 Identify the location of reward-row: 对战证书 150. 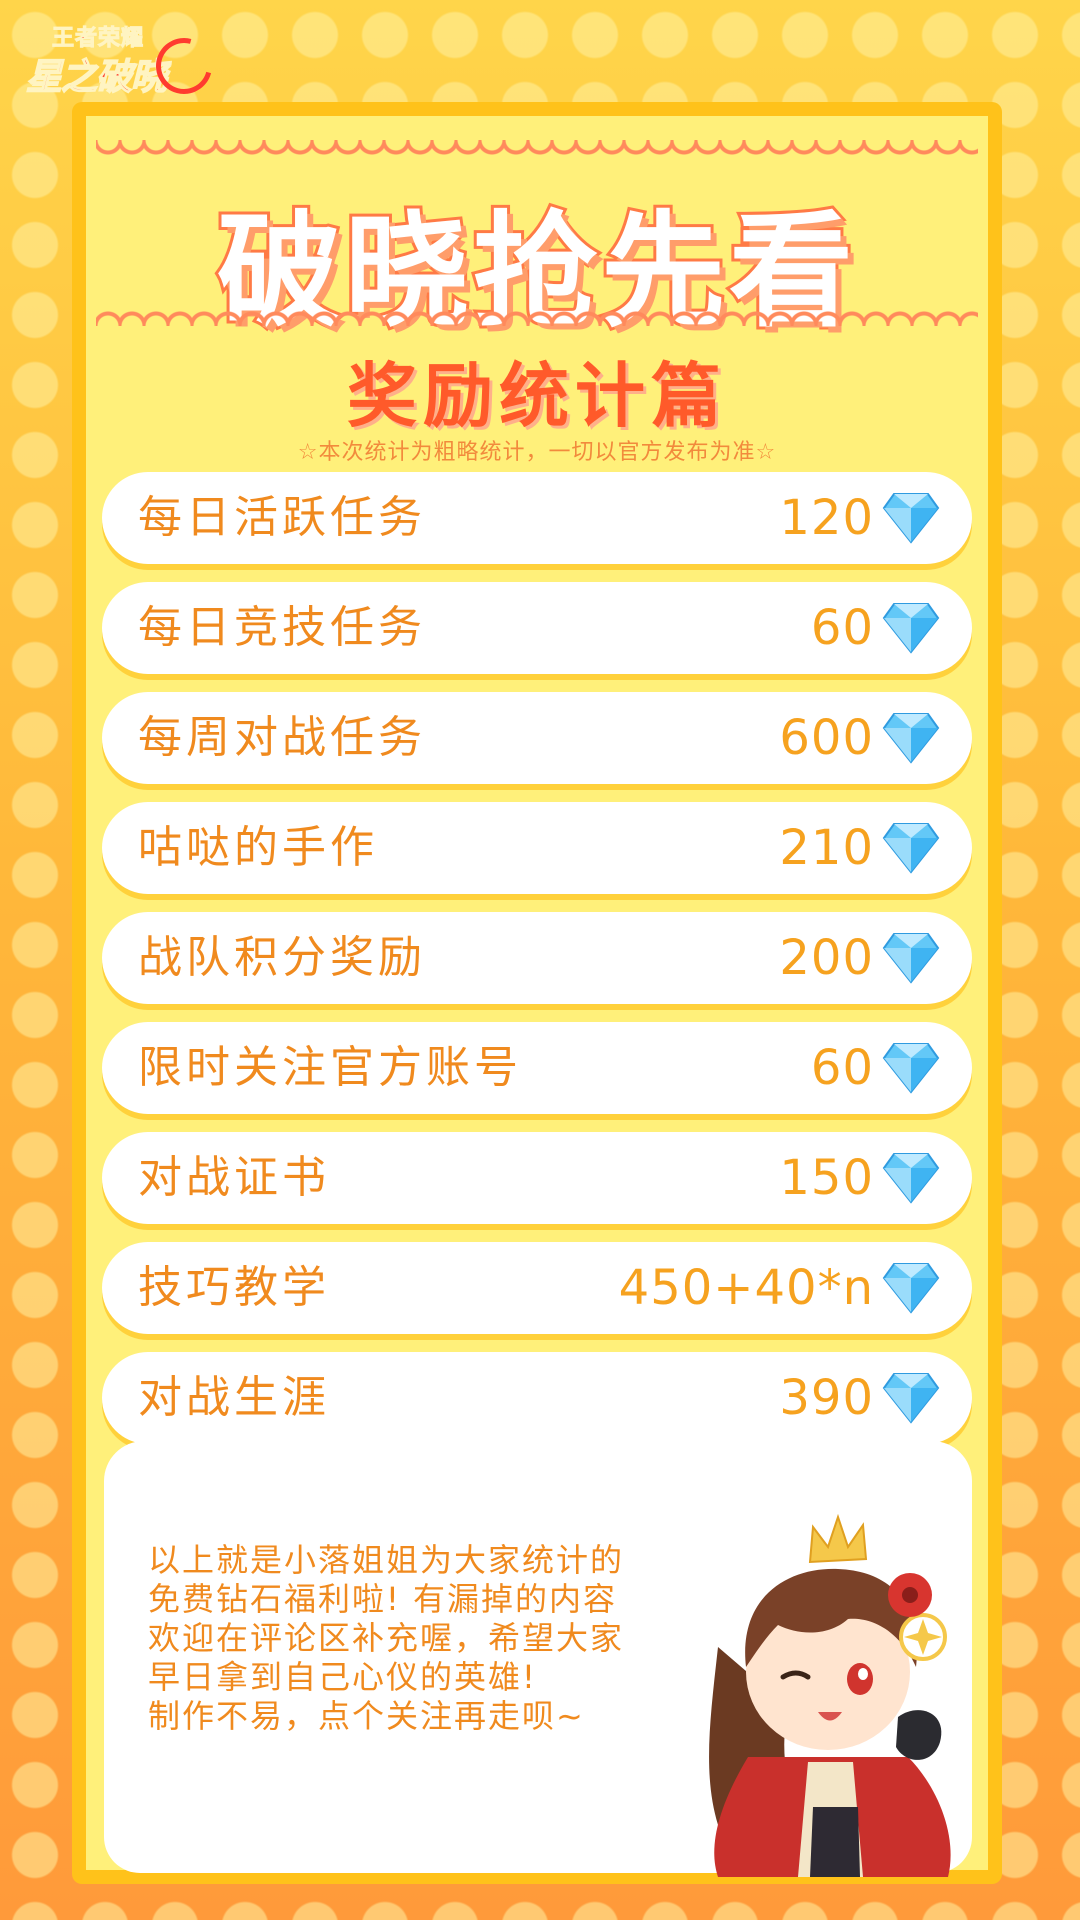
(537, 1178).